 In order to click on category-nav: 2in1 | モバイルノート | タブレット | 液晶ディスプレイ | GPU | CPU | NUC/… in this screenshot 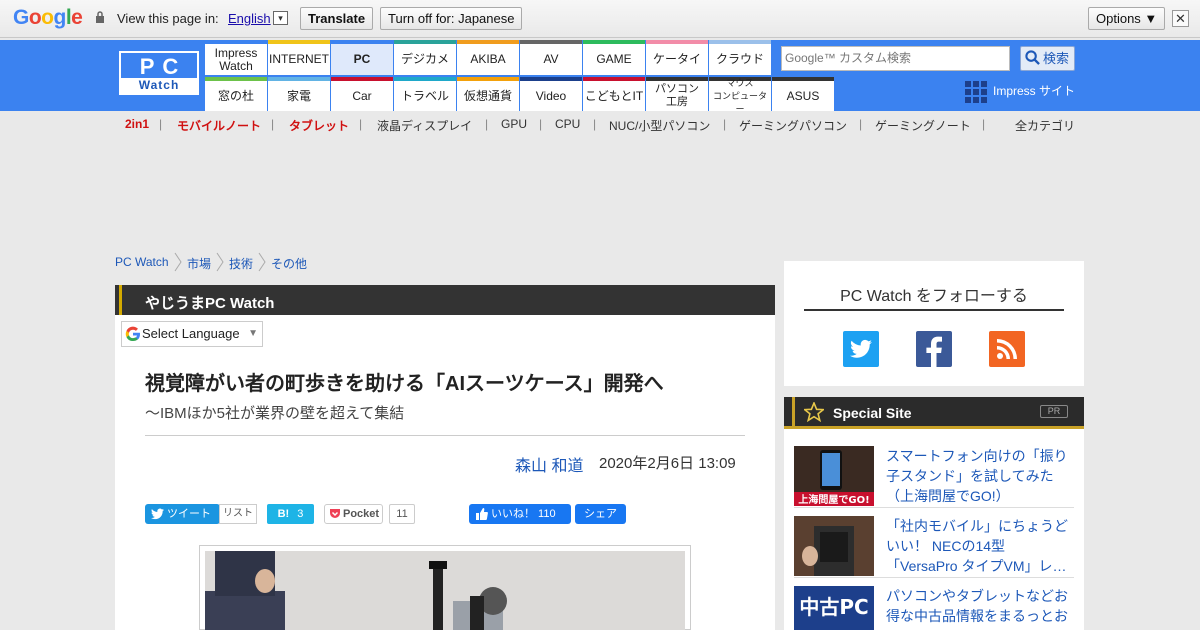, I will do `click(600, 127)`.